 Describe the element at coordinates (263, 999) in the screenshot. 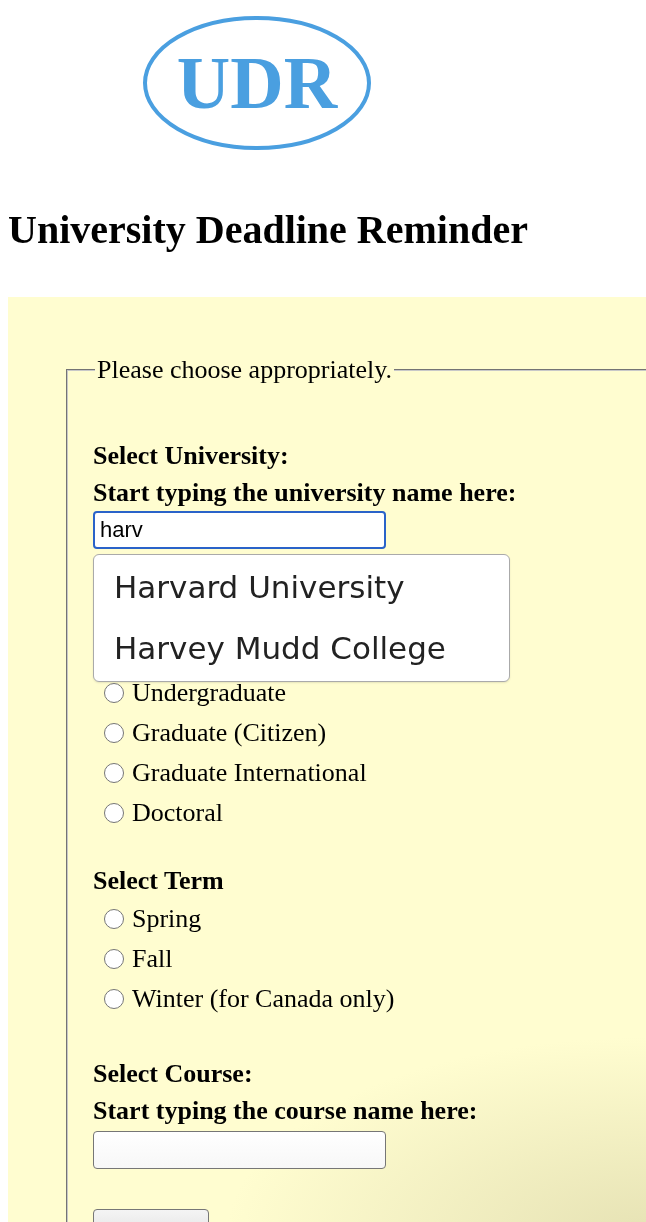

I see `option-label: Winter (for Canada only)` at that location.